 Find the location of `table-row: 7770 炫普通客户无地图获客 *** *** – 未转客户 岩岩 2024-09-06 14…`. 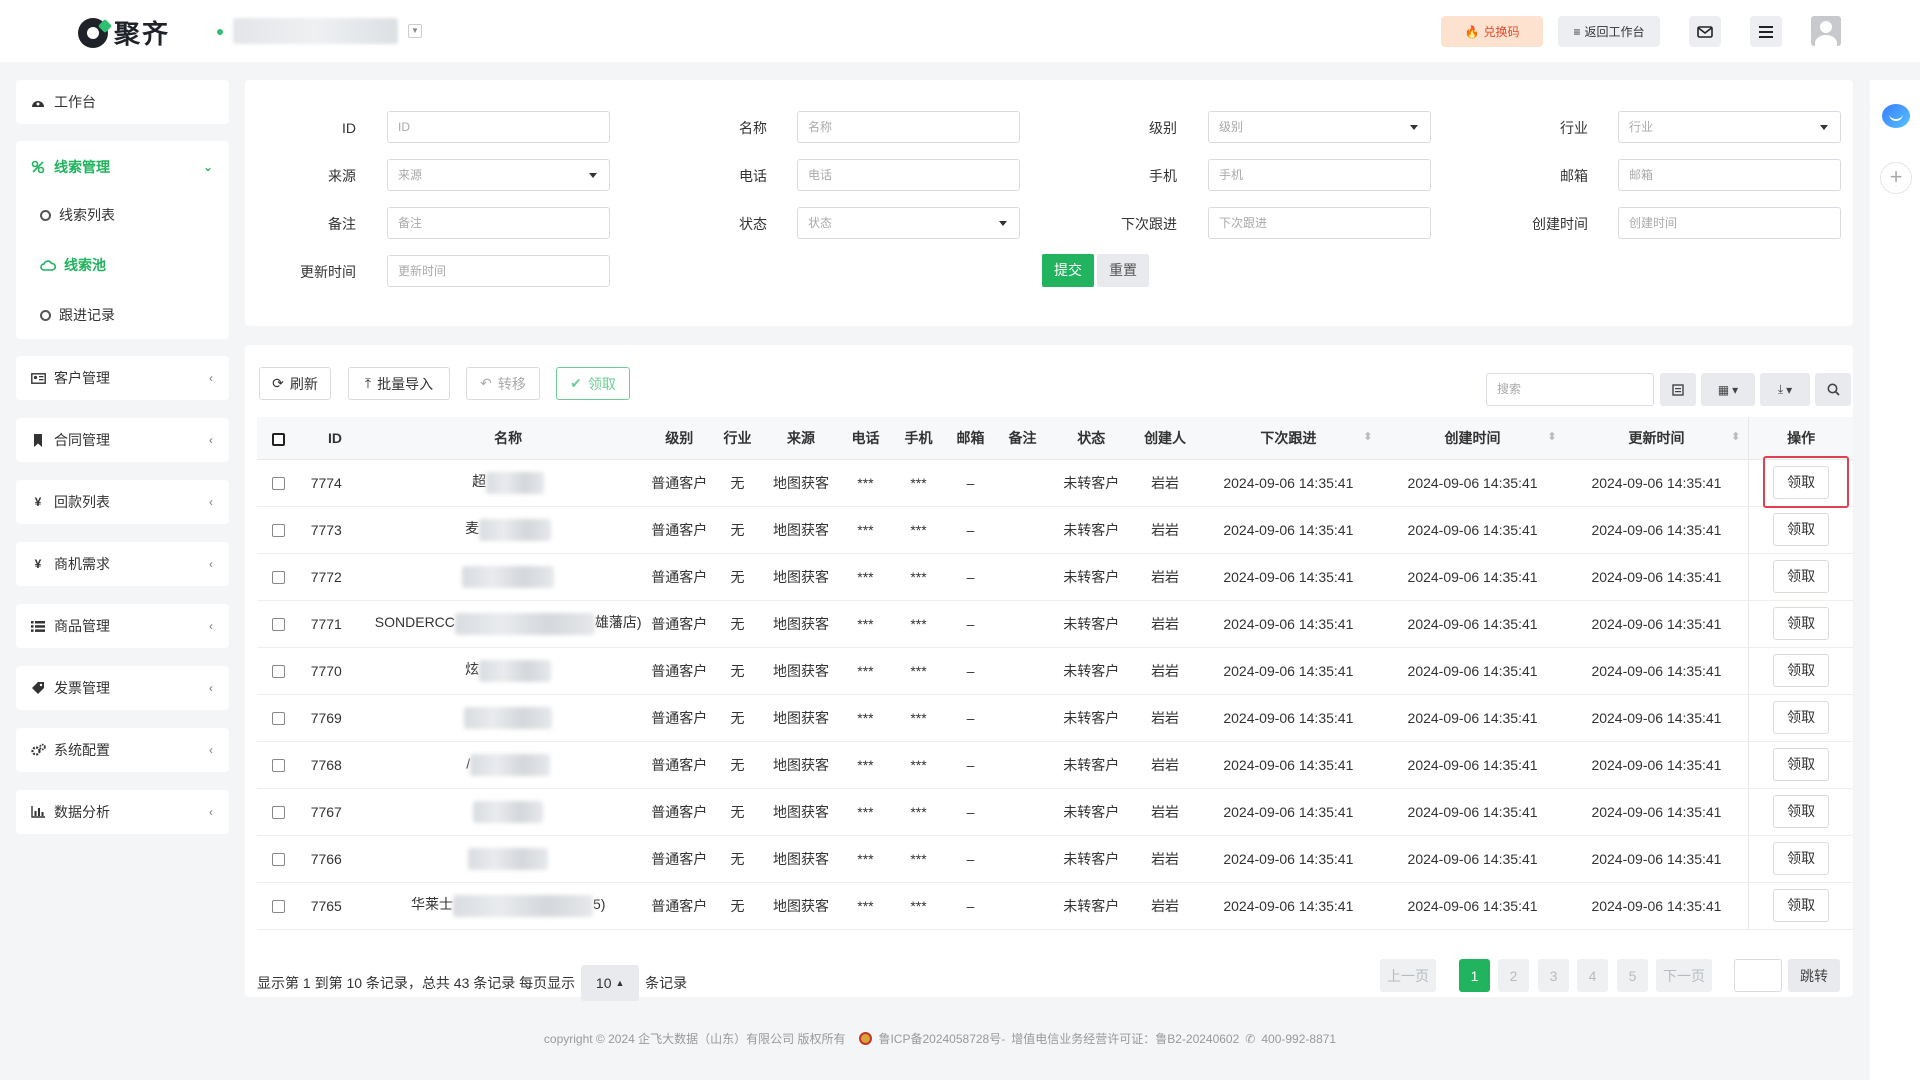

table-row: 7770 炫普通客户无地图获客 *** *** – 未转客户 岩岩 2024-09-06 14… is located at coordinates (1055, 671).